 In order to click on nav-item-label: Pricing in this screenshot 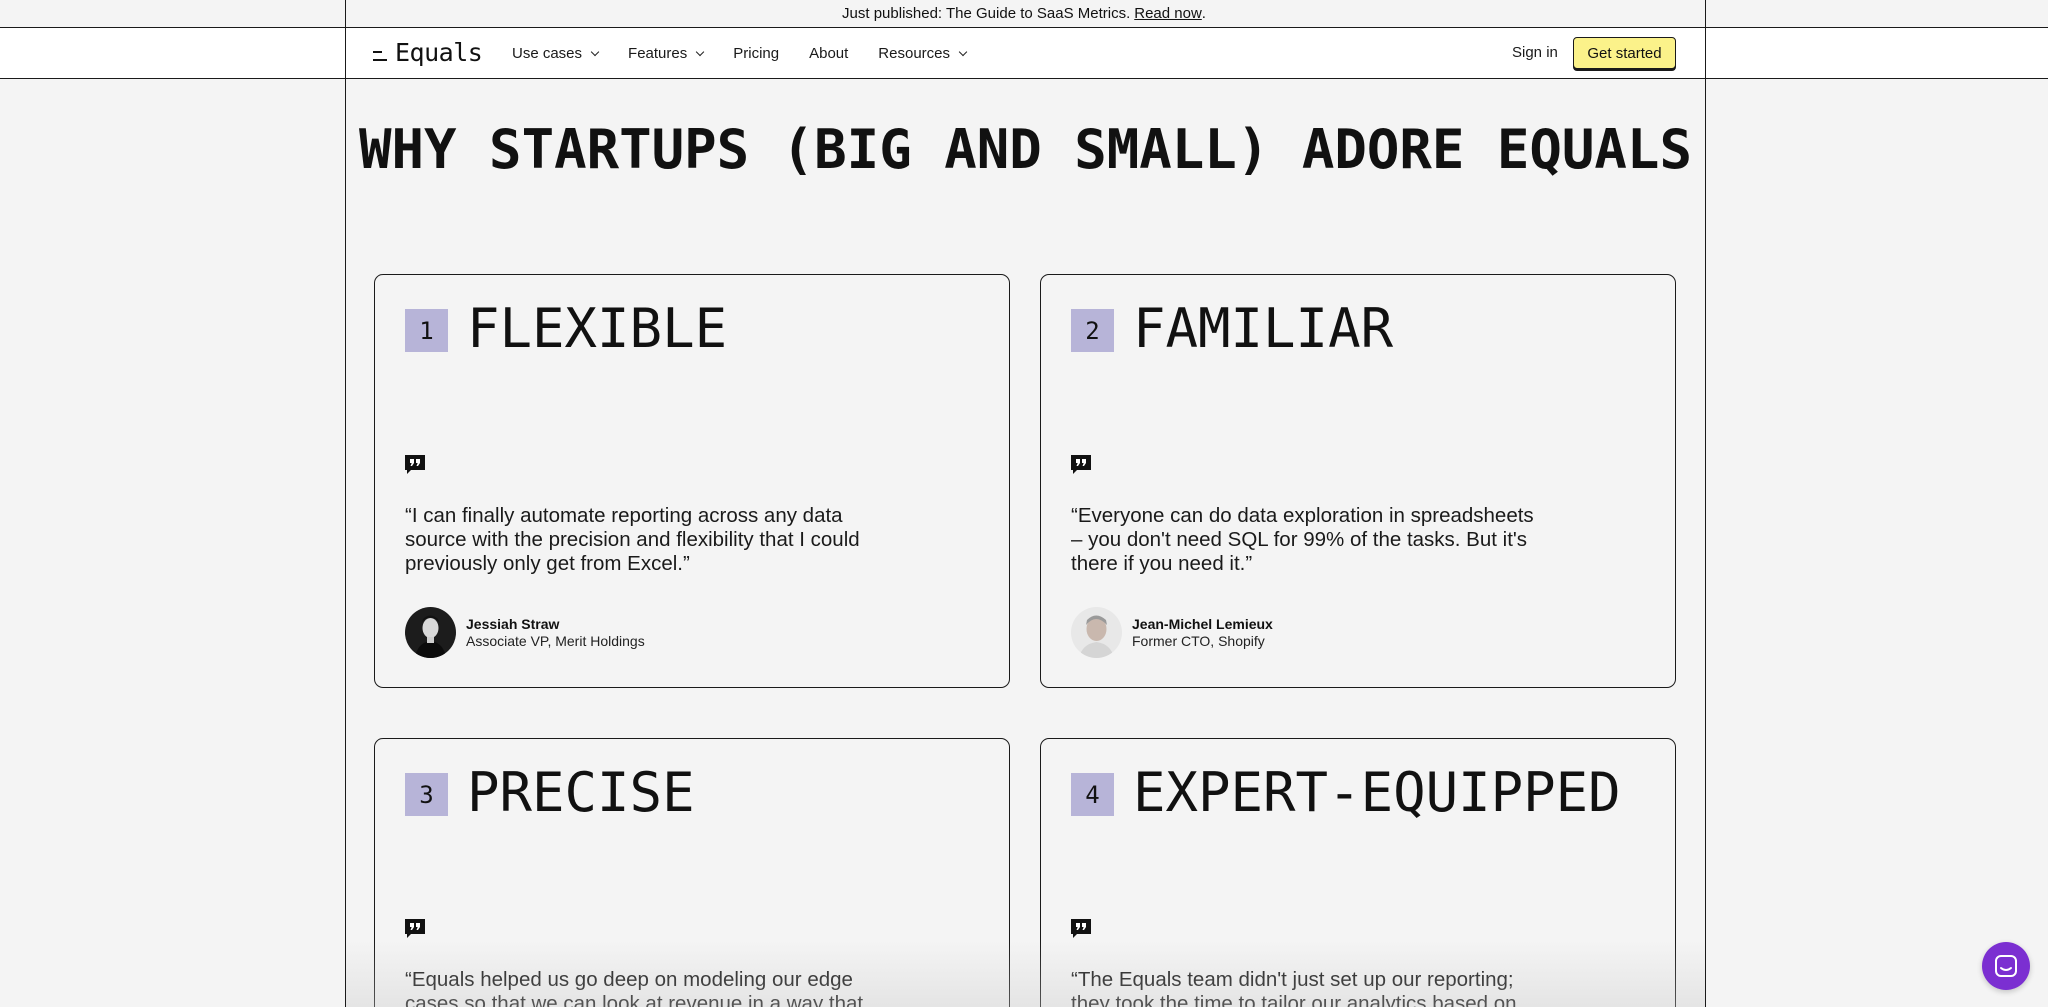, I will do `click(756, 53)`.